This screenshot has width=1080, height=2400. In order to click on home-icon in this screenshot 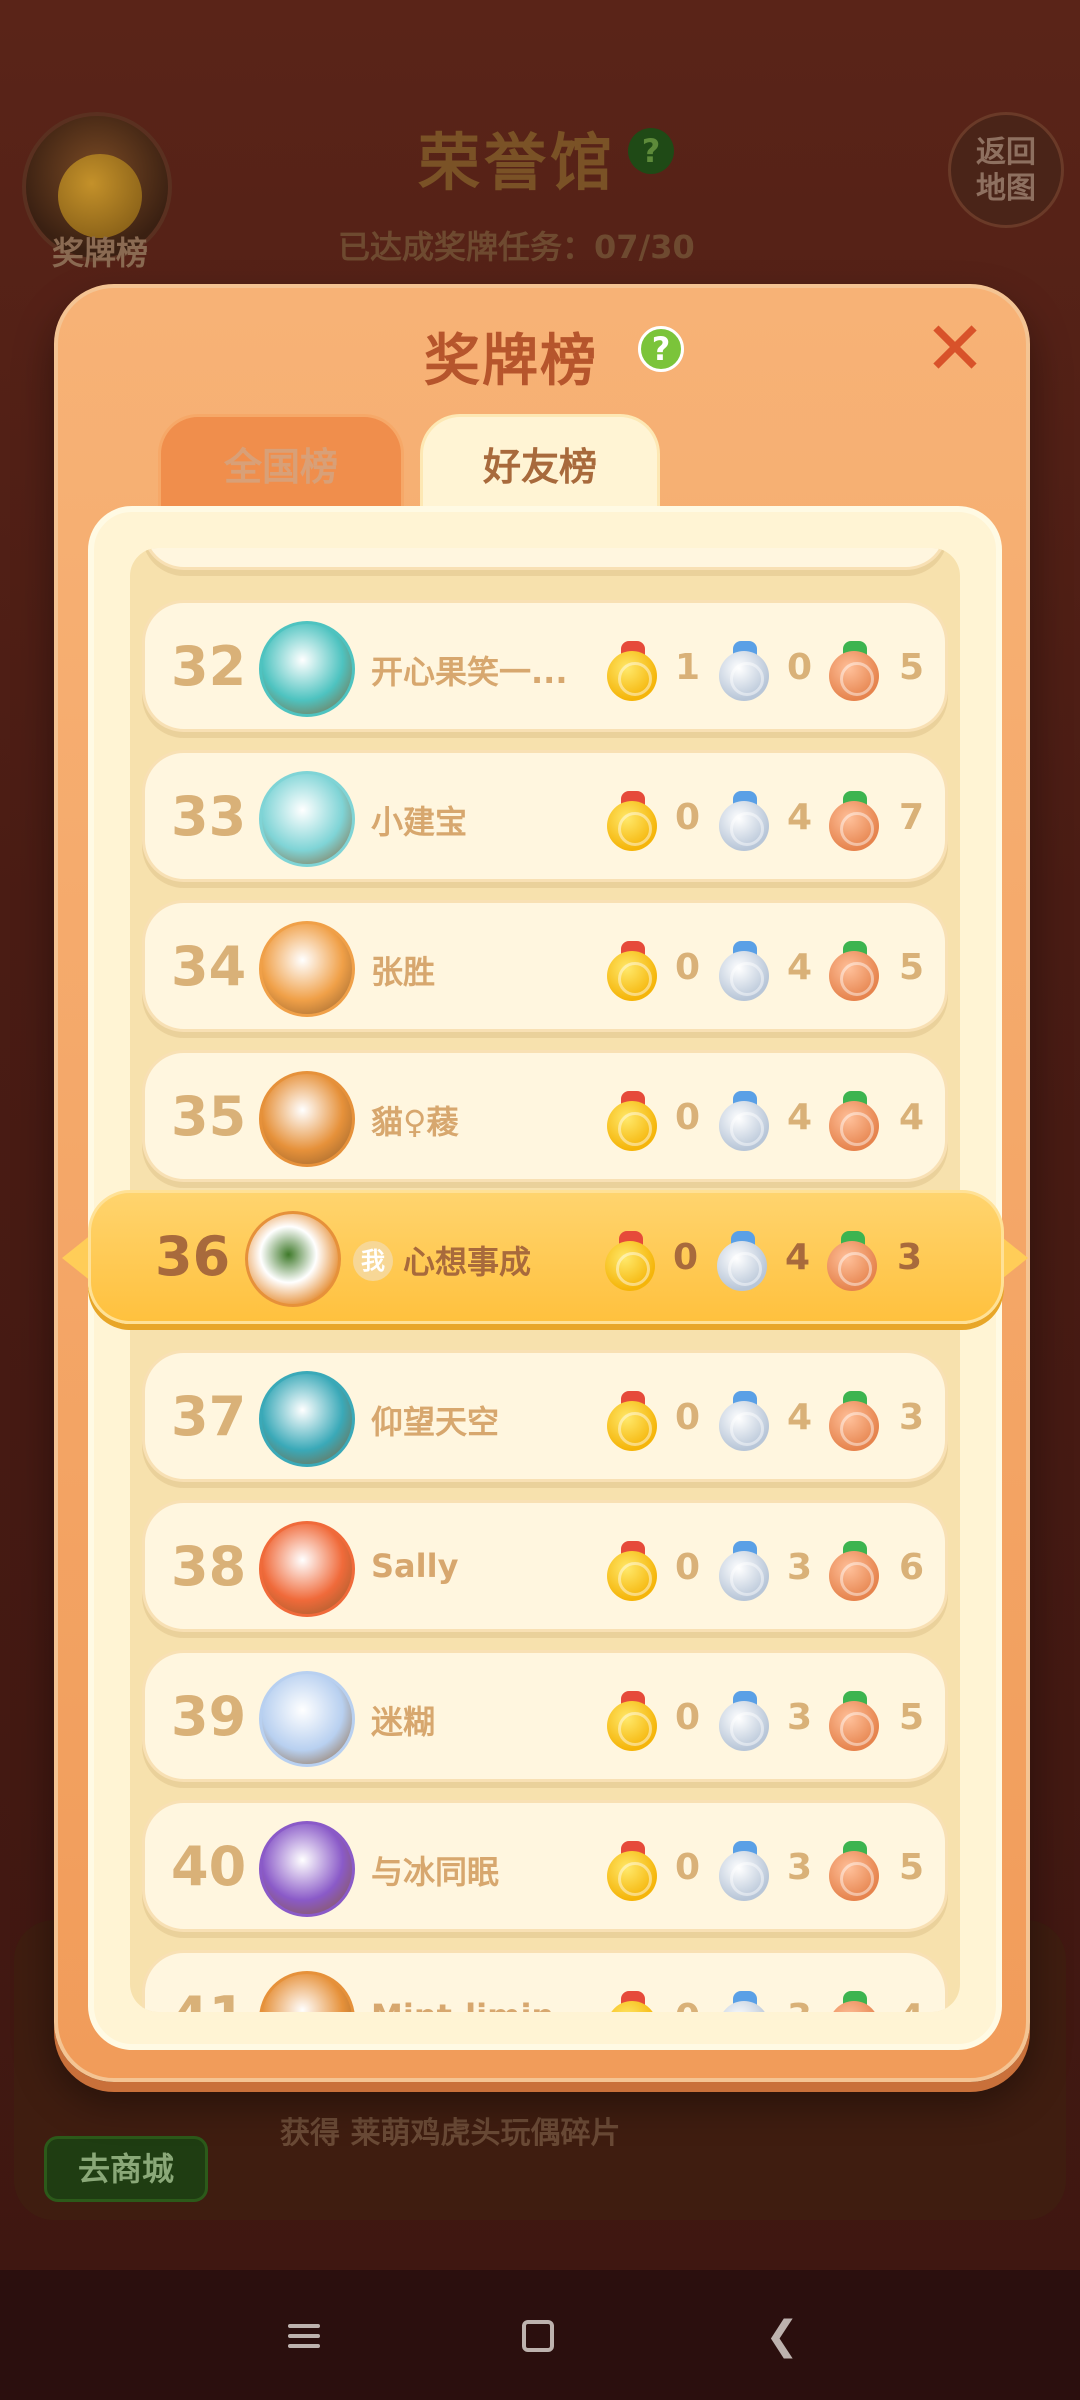, I will do `click(538, 2336)`.